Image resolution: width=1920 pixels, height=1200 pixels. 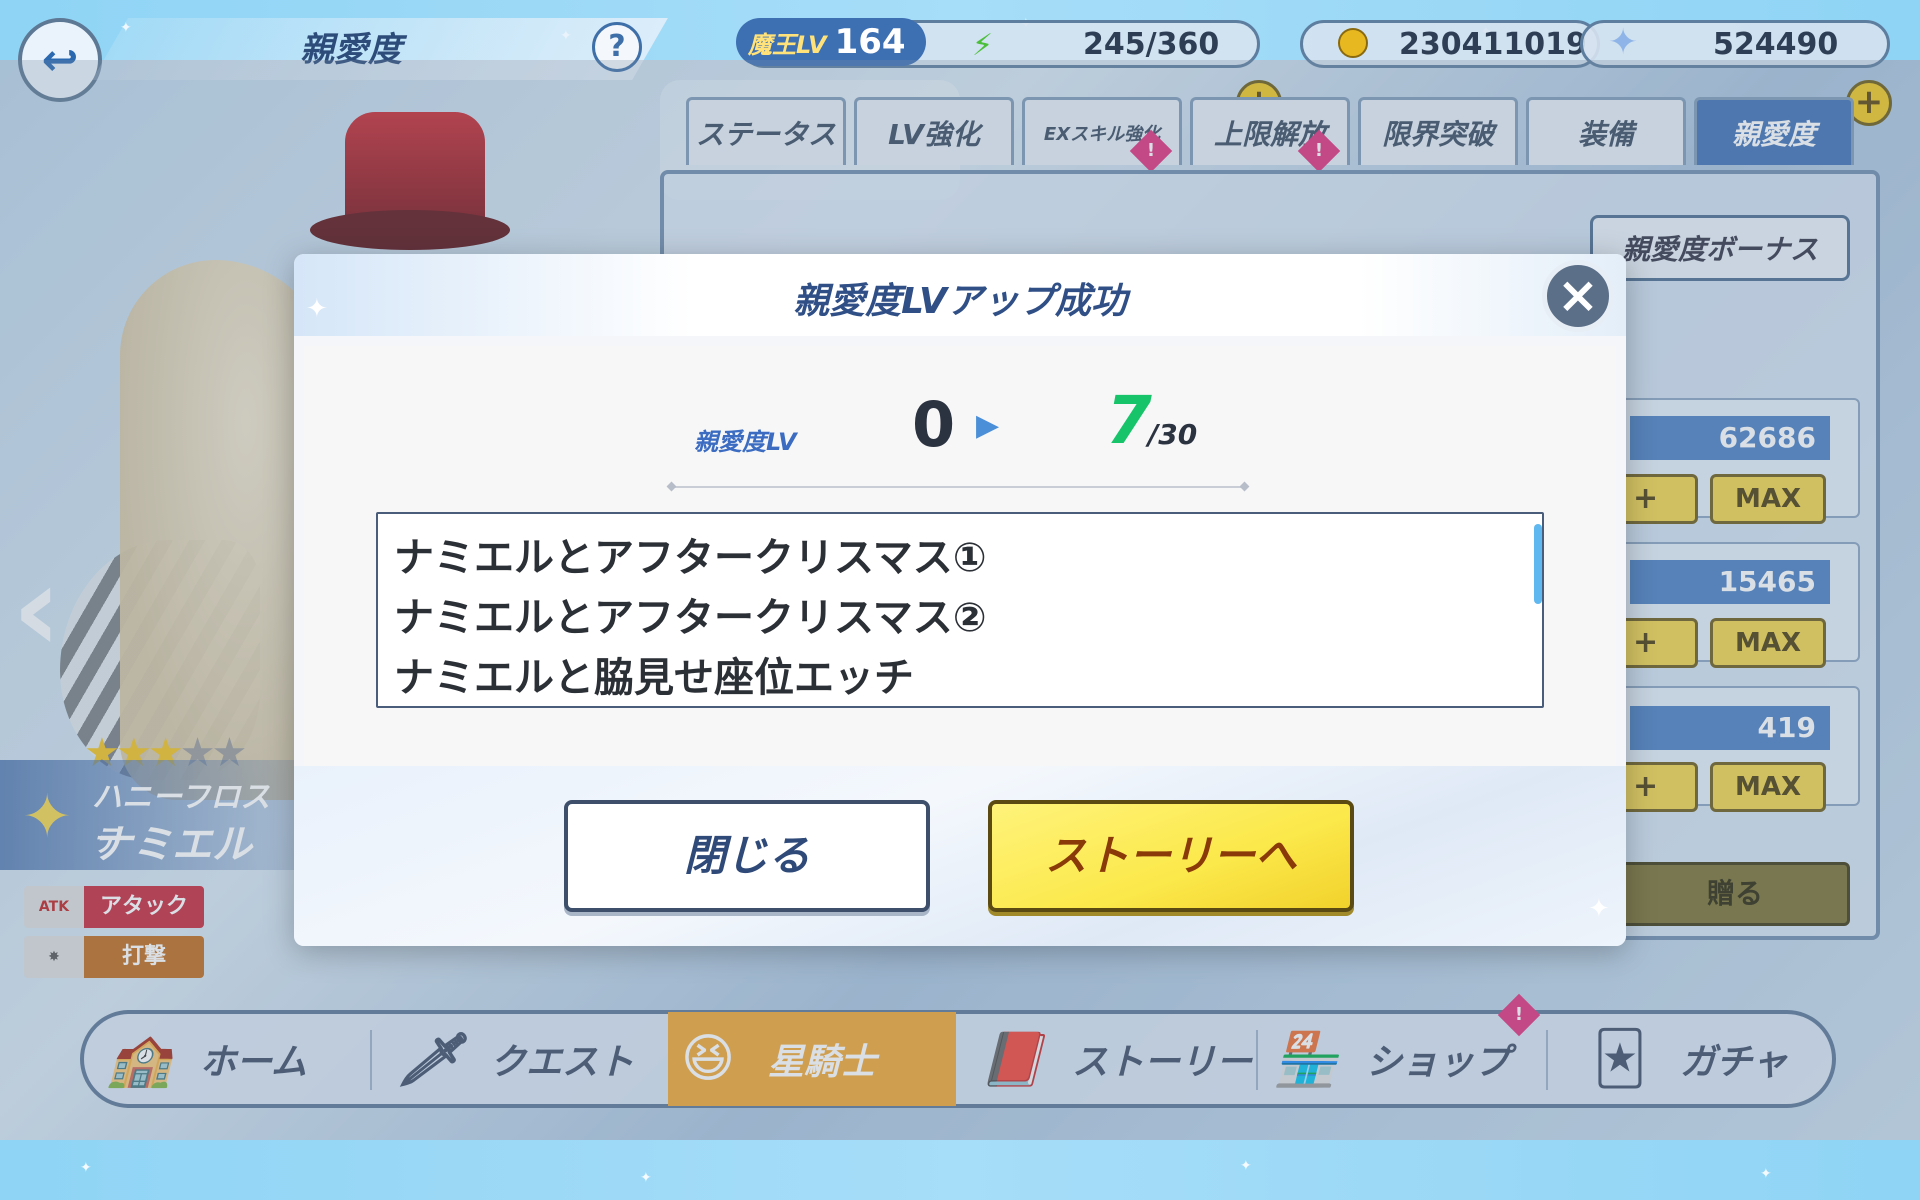 I want to click on affection-level-label: 親愛度LV, so click(x=745, y=442).